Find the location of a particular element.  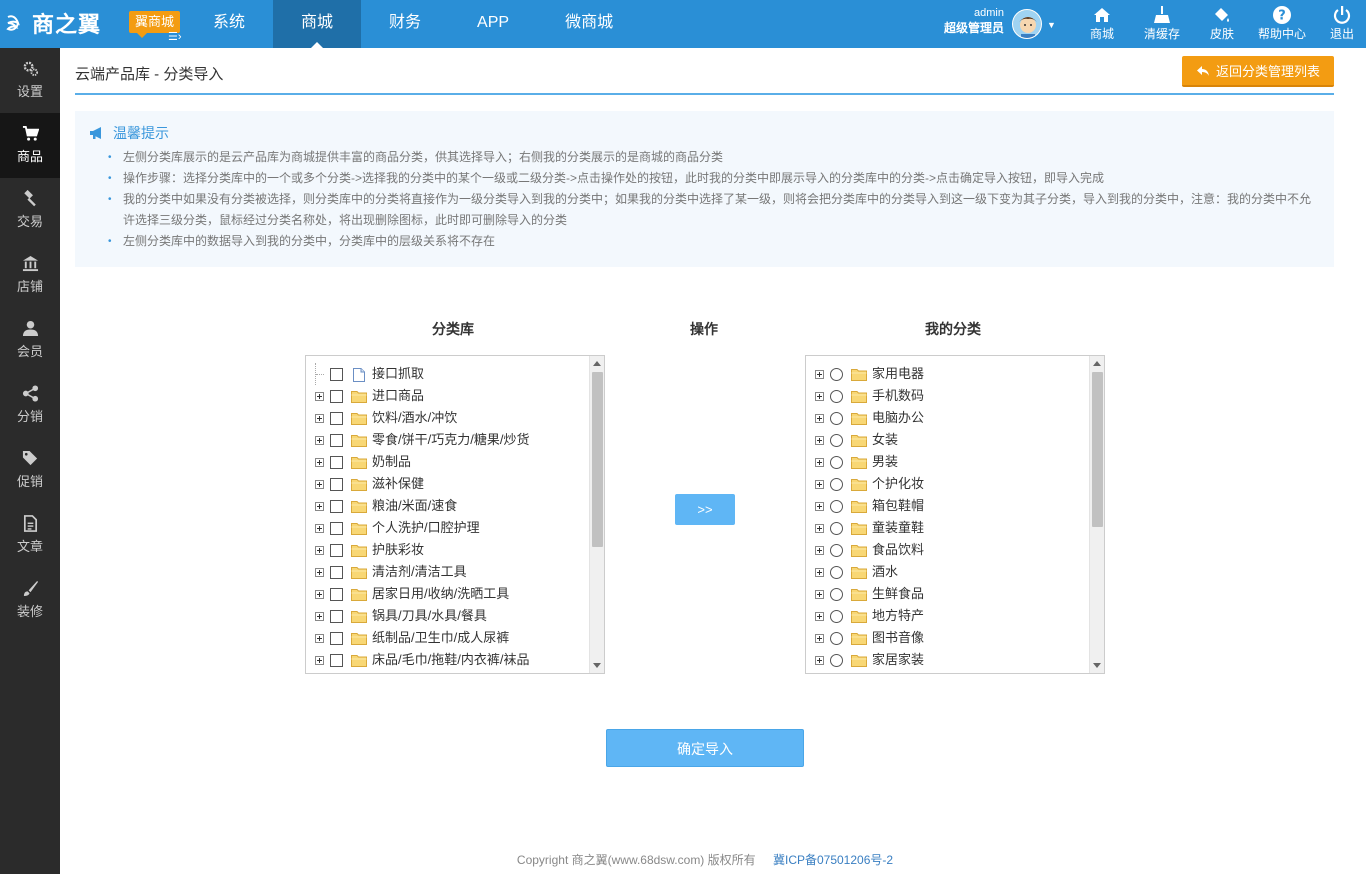

sidebar-item-article: 文章 is located at coordinates (30, 535).